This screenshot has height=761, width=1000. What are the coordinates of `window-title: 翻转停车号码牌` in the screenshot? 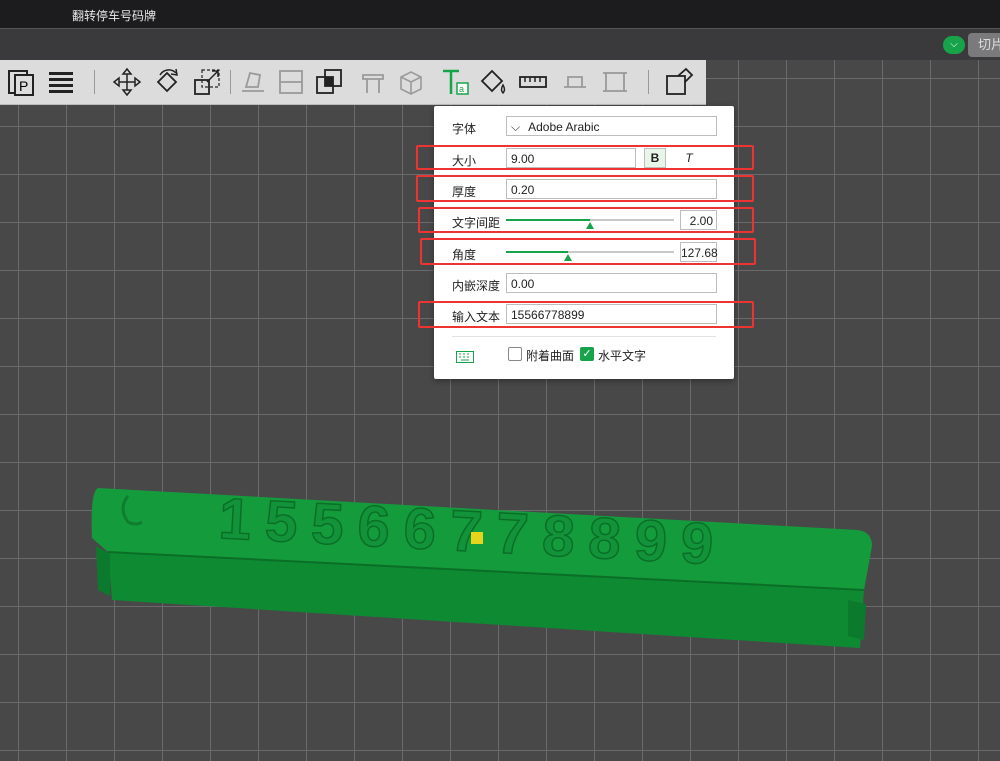 It's located at (114, 16).